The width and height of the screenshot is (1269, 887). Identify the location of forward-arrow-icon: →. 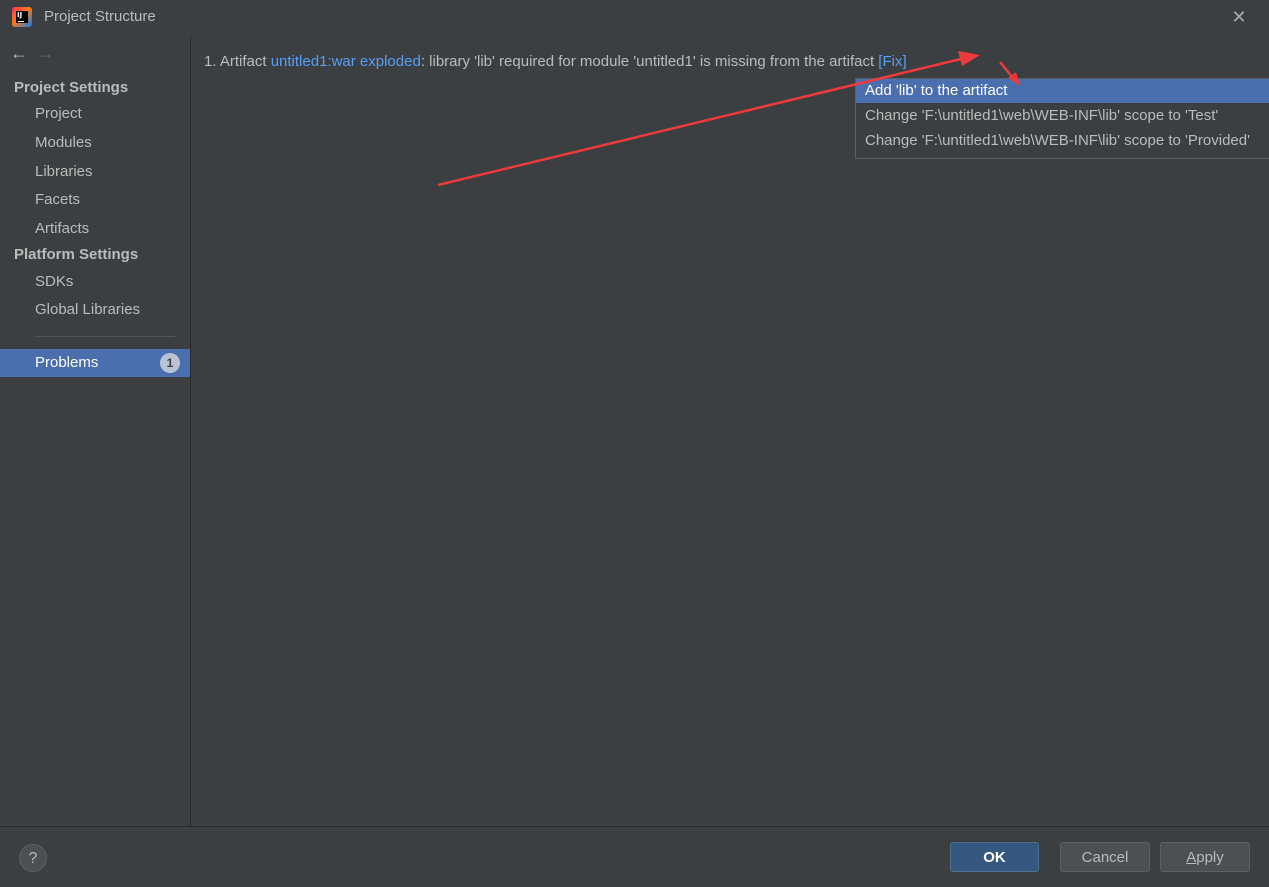
(47, 53).